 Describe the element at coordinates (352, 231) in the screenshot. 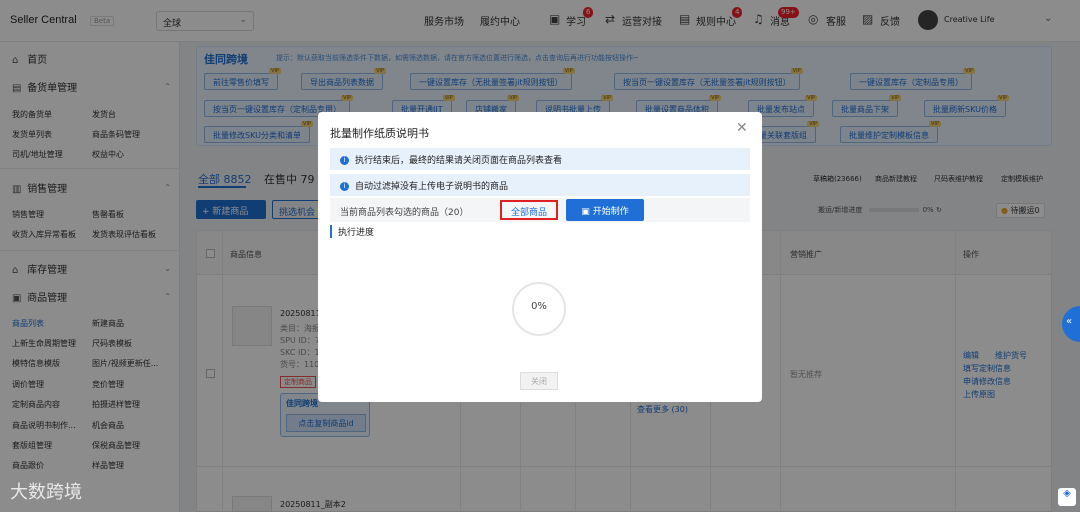

I see `progress-section-title: 执行进度` at that location.